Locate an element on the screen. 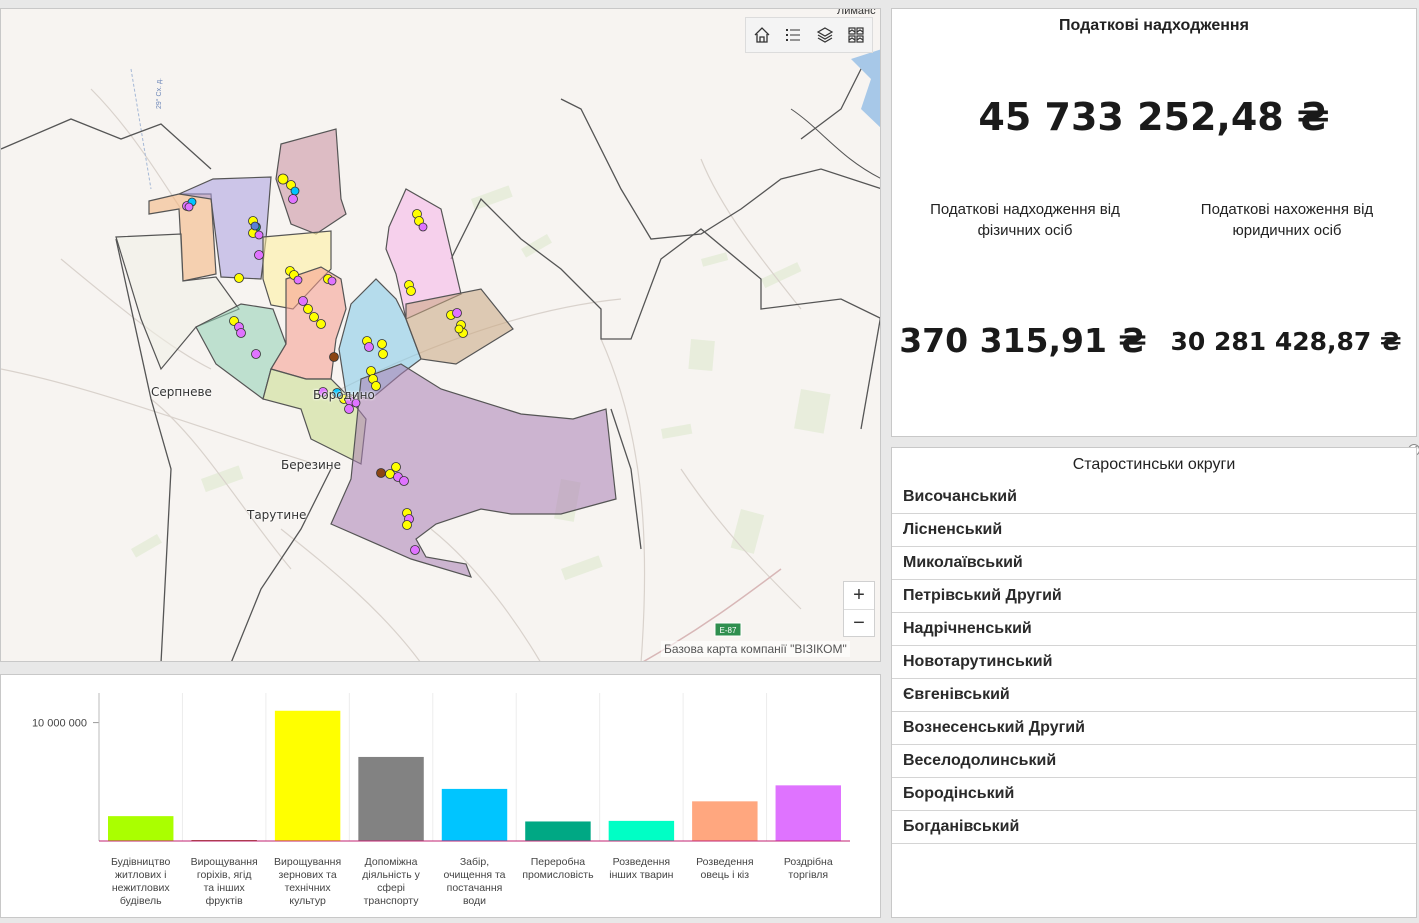 This screenshot has height=923, width=1419. list-item: Бородінський is located at coordinates (1154, 794).